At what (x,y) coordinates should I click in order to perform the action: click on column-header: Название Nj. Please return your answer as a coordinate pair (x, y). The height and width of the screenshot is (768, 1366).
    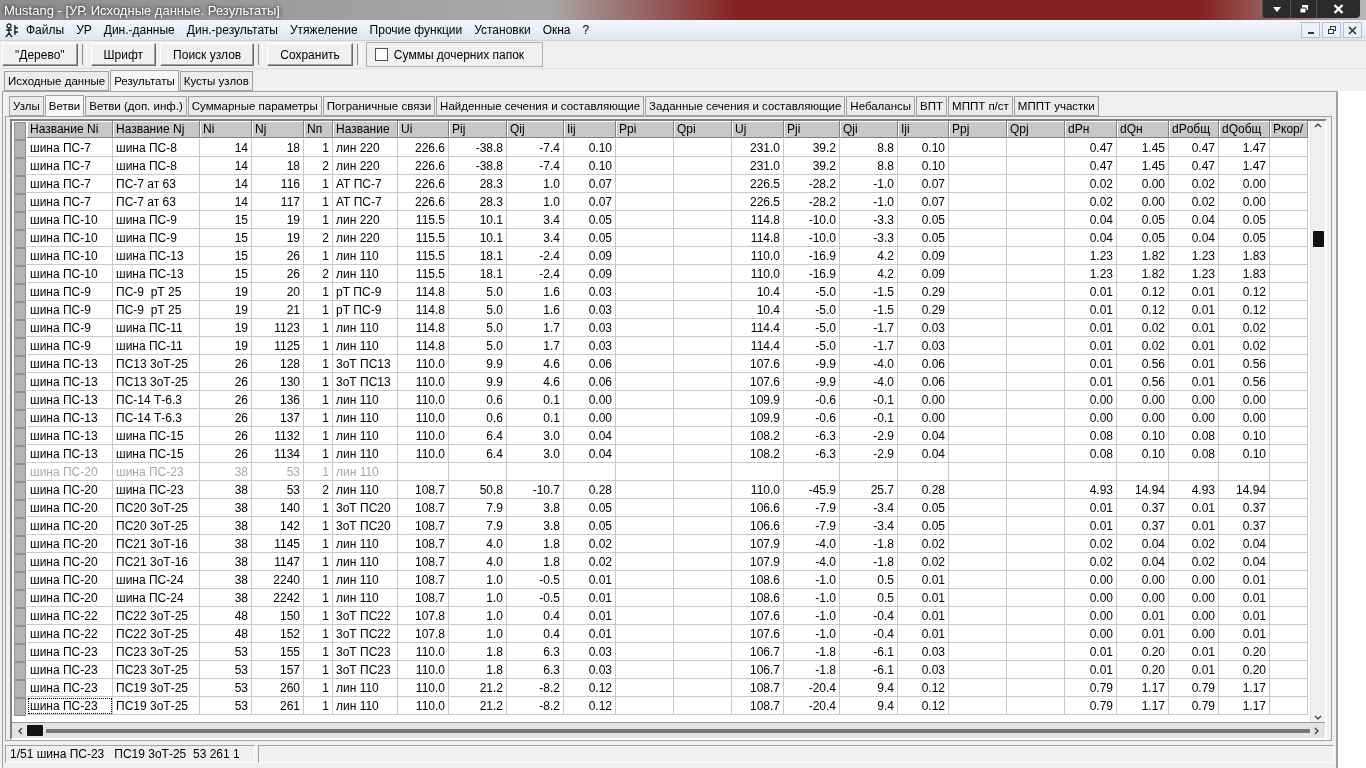
    Looking at the image, I should click on (156, 129).